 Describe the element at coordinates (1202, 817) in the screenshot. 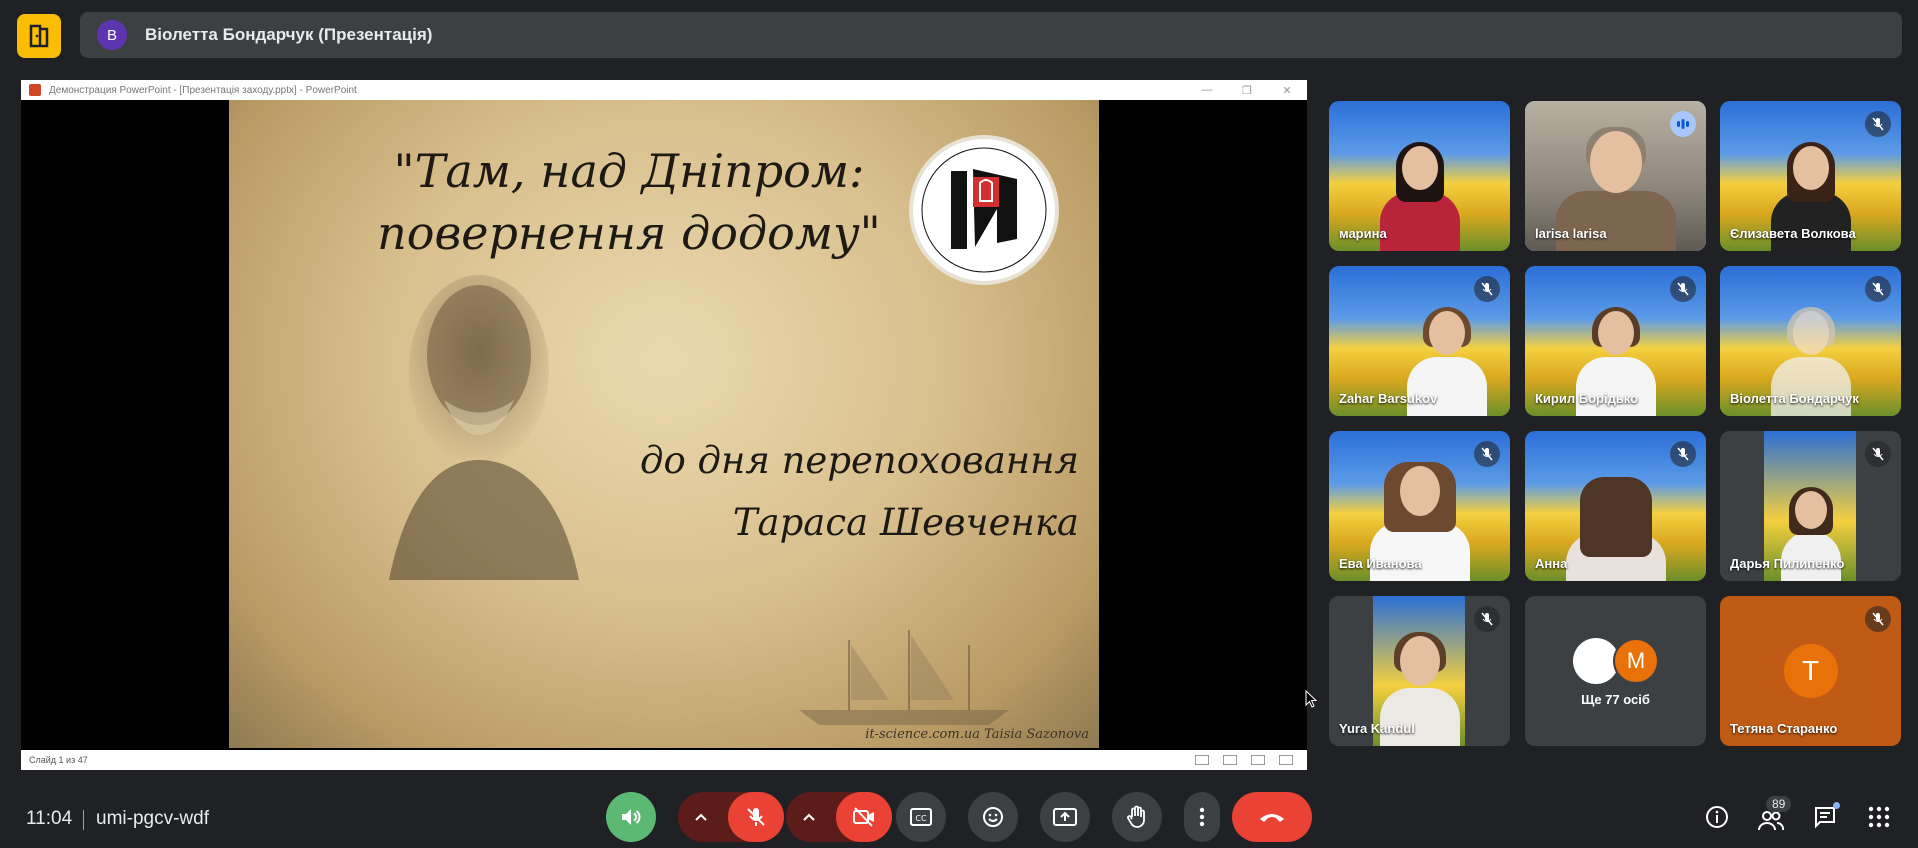

I see `more-options-button` at that location.